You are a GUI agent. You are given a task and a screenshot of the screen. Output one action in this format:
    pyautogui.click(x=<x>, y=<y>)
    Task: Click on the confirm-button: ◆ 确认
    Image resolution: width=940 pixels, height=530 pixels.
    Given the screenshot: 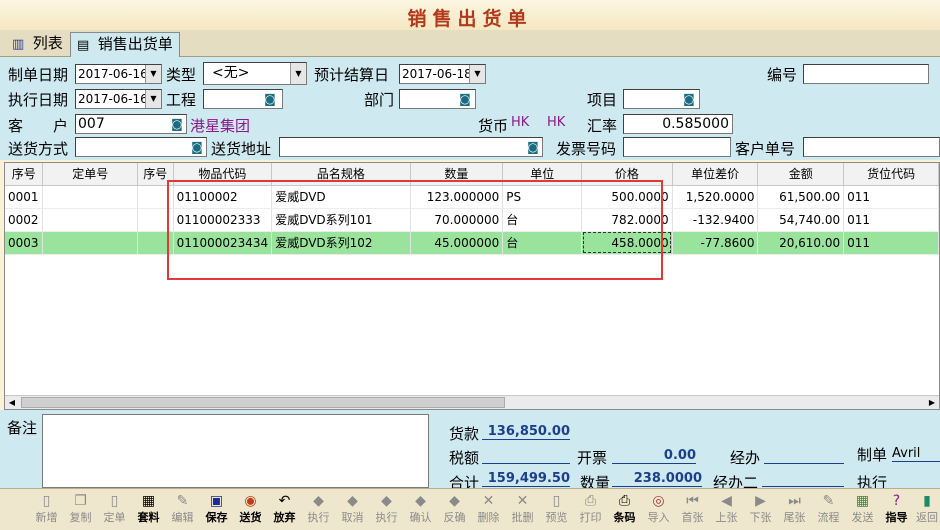 What is the action you would take?
    pyautogui.click(x=420, y=510)
    